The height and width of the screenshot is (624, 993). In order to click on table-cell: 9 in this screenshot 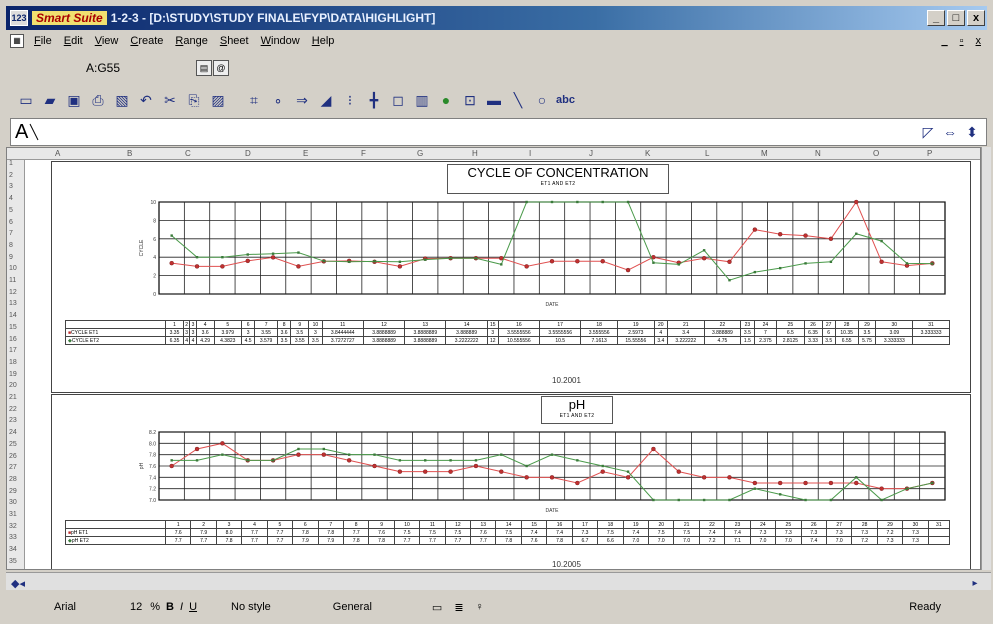, I will do `click(300, 324)`.